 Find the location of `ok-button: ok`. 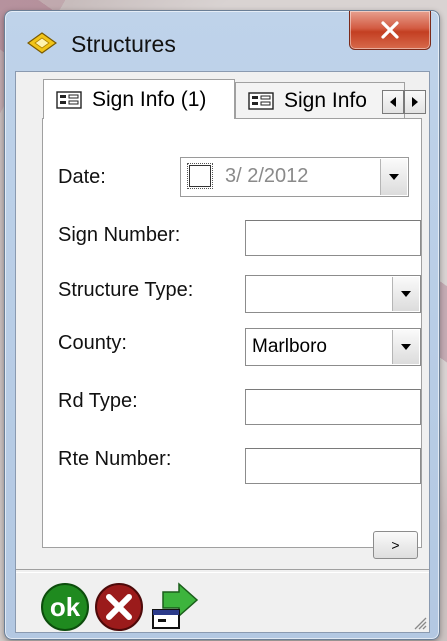

ok-button: ok is located at coordinates (65, 607).